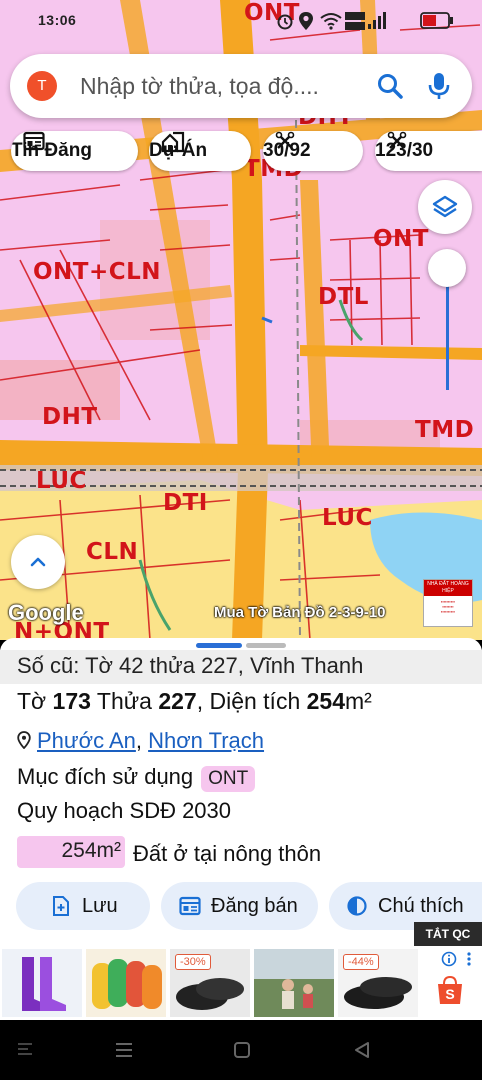  What do you see at coordinates (190, 665) in the screenshot?
I see `old-parcel-number: Số cũ: Tờ 42 thửa 227, Vĩnh Thanh` at bounding box center [190, 665].